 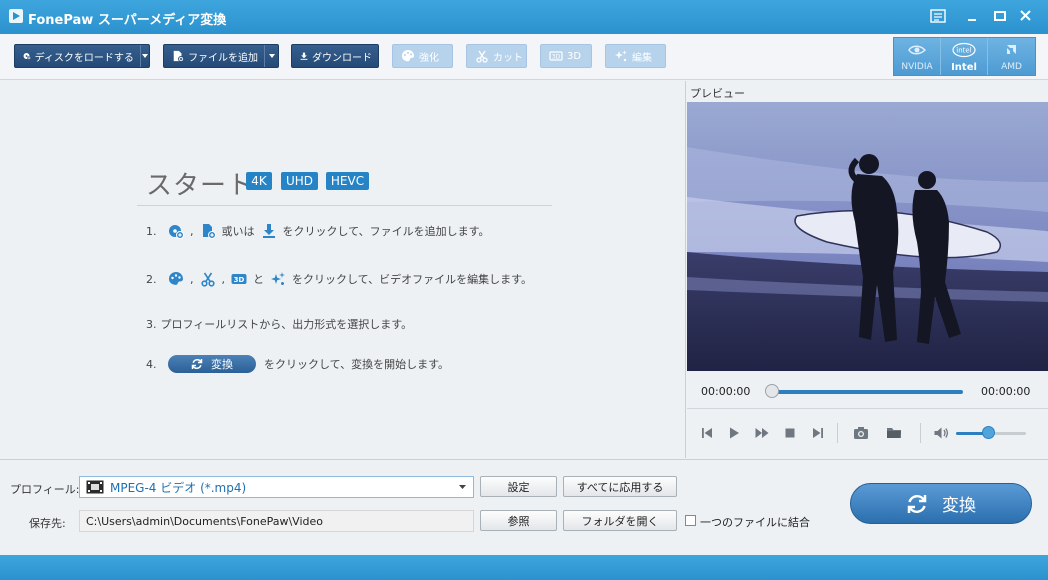 I want to click on enhance-label: 強化, so click(x=429, y=58).